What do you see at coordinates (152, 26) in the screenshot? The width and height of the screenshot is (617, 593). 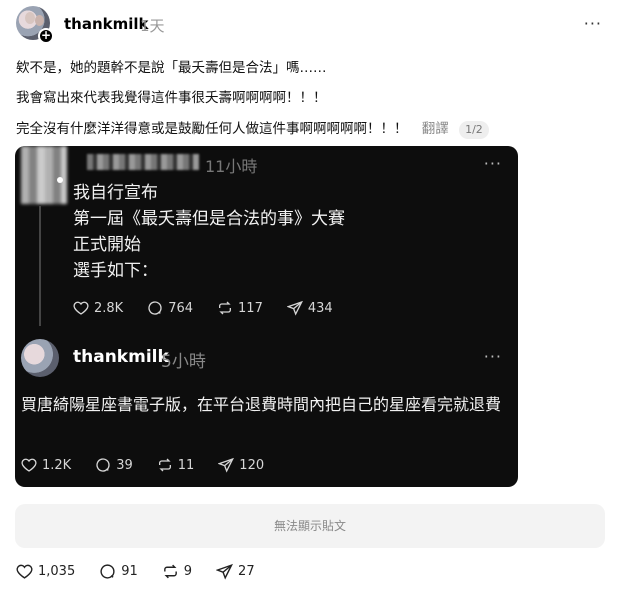 I see `post-time: 1天` at bounding box center [152, 26].